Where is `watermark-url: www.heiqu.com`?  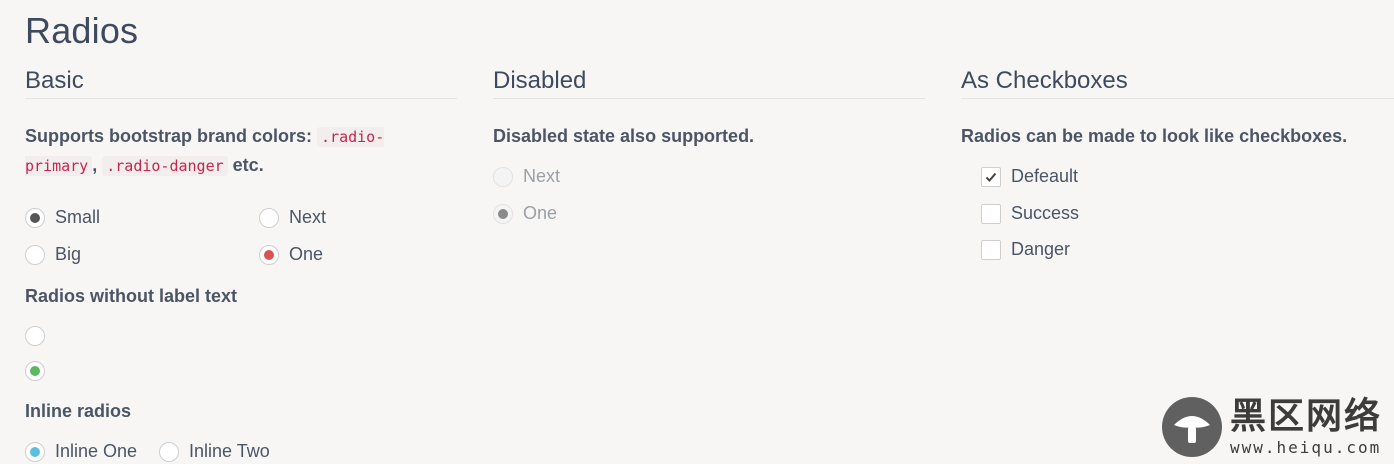
watermark-url: www.heiqu.com is located at coordinates (1306, 447).